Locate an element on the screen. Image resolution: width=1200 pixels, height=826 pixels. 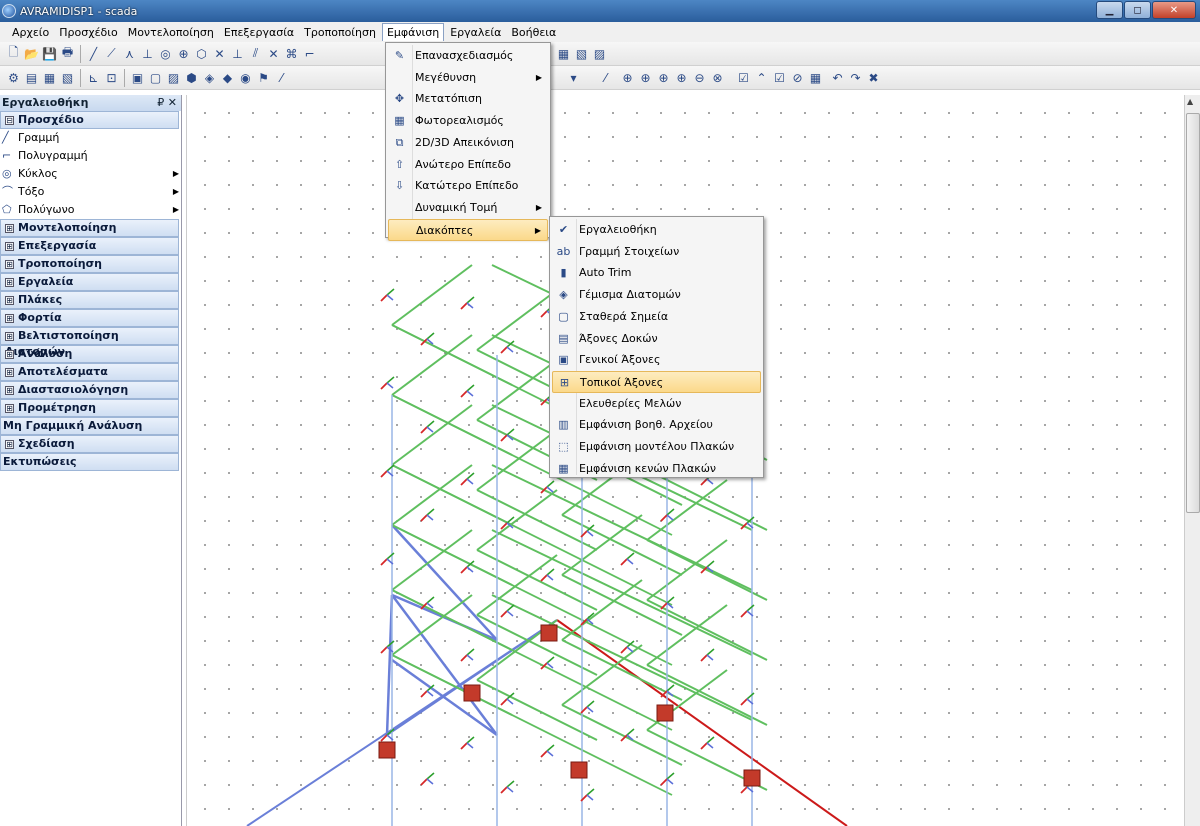
toolbar-tool-icon: 🖶 is located at coordinates (67, 53).